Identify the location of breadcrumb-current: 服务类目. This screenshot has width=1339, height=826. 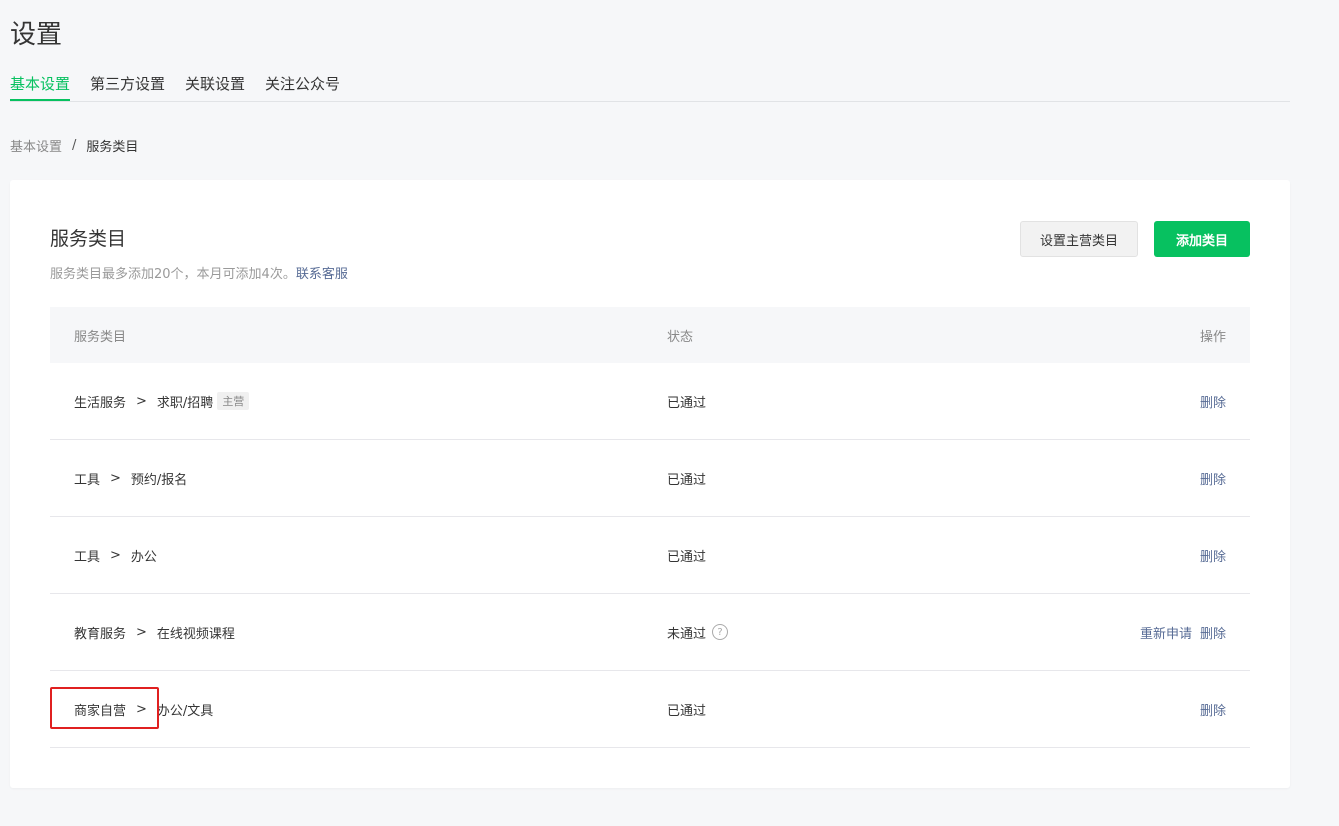
(112, 147).